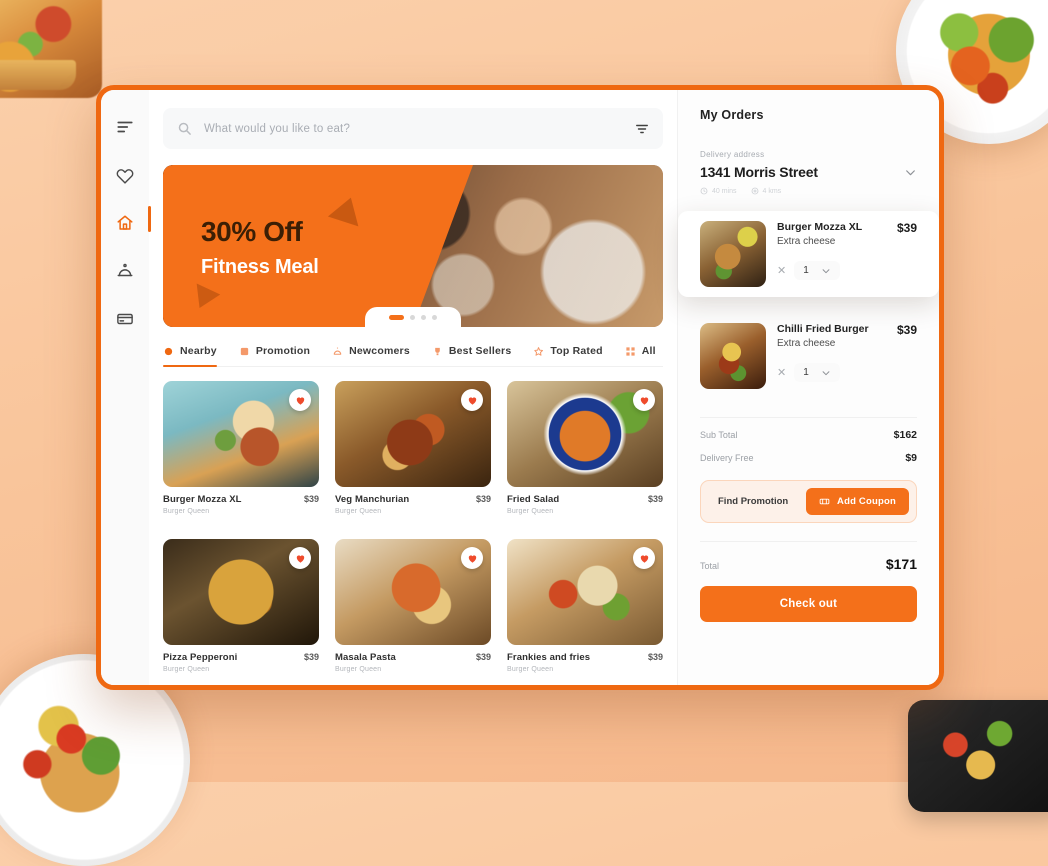 The height and width of the screenshot is (866, 1048). What do you see at coordinates (766, 191) in the screenshot?
I see `delivery-distance-chip: 4 kms` at bounding box center [766, 191].